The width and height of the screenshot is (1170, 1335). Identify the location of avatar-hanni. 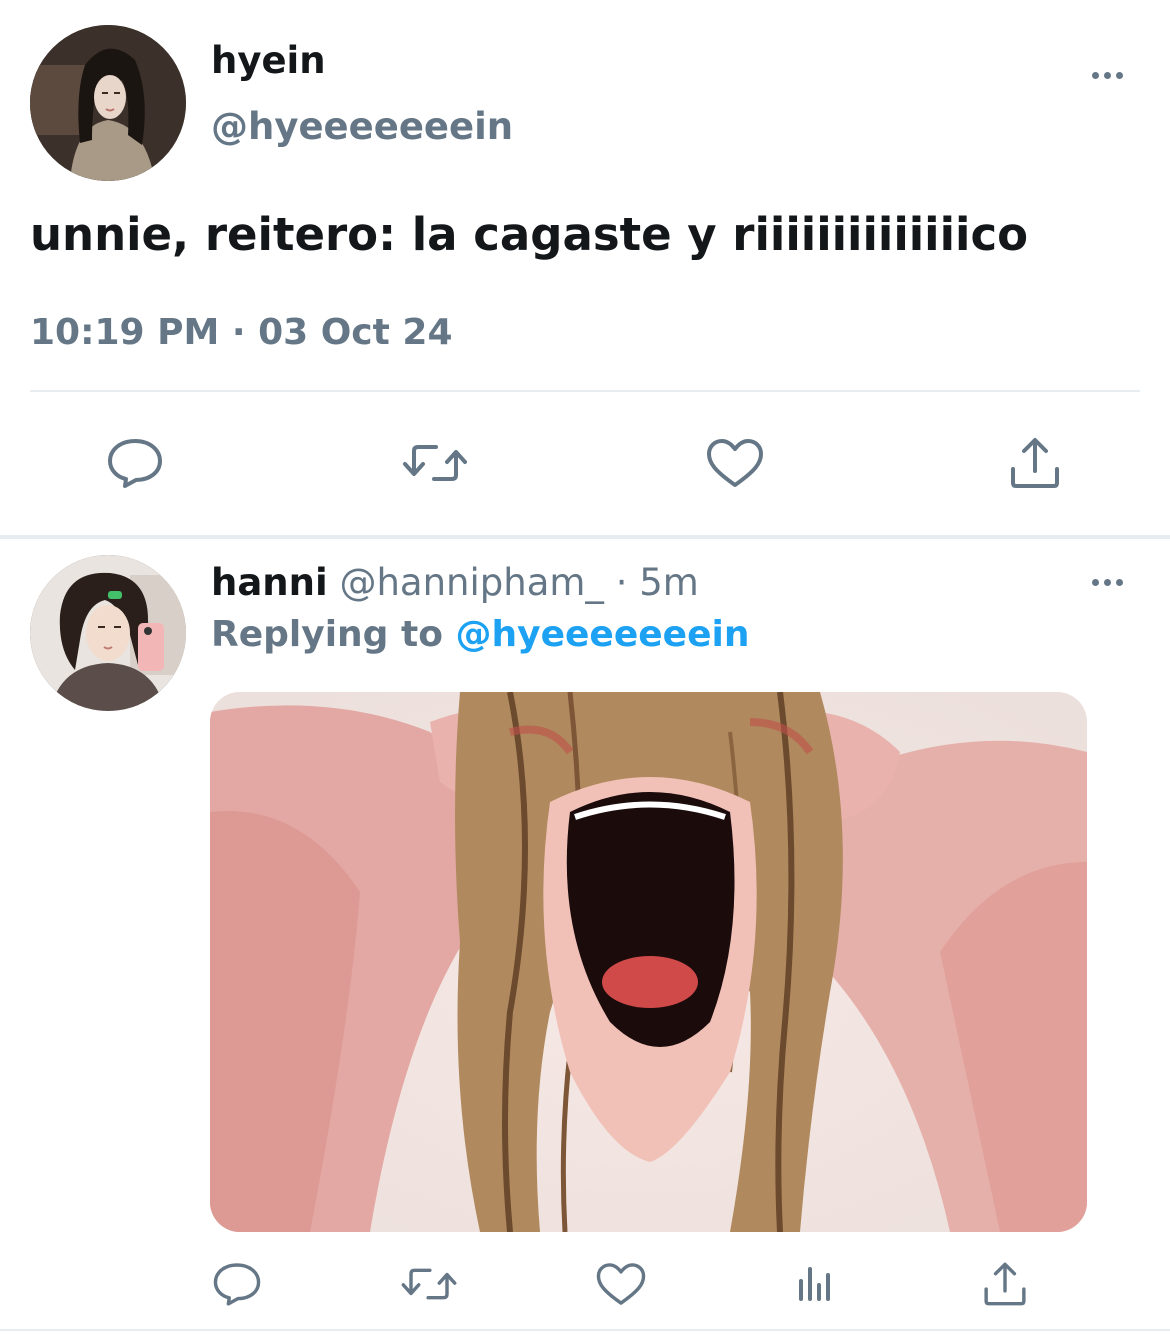
(108, 633).